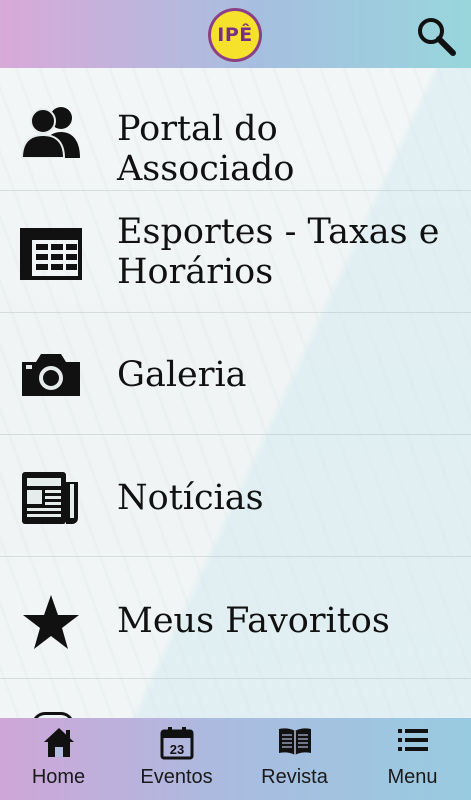 The image size is (471, 800). What do you see at coordinates (412, 777) in the screenshot?
I see `tab-label: Menu` at bounding box center [412, 777].